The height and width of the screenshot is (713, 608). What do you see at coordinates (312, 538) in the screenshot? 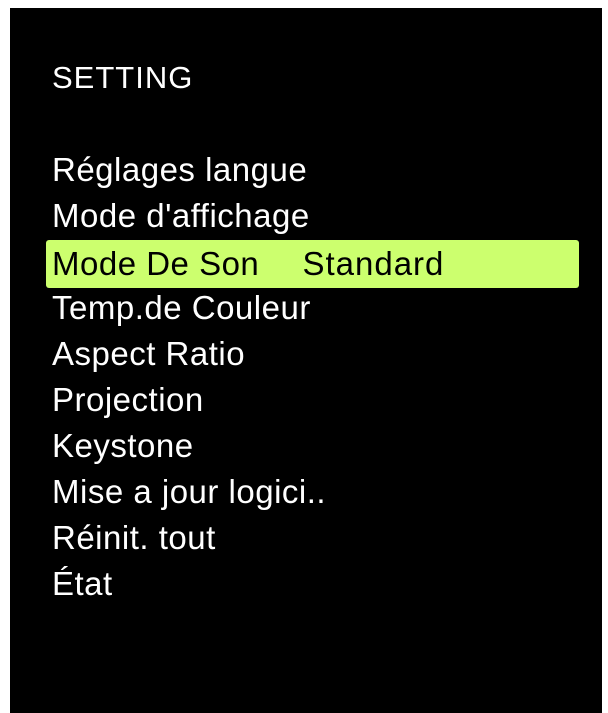
I see `menu-item-reset-all: Réinit. tout` at bounding box center [312, 538].